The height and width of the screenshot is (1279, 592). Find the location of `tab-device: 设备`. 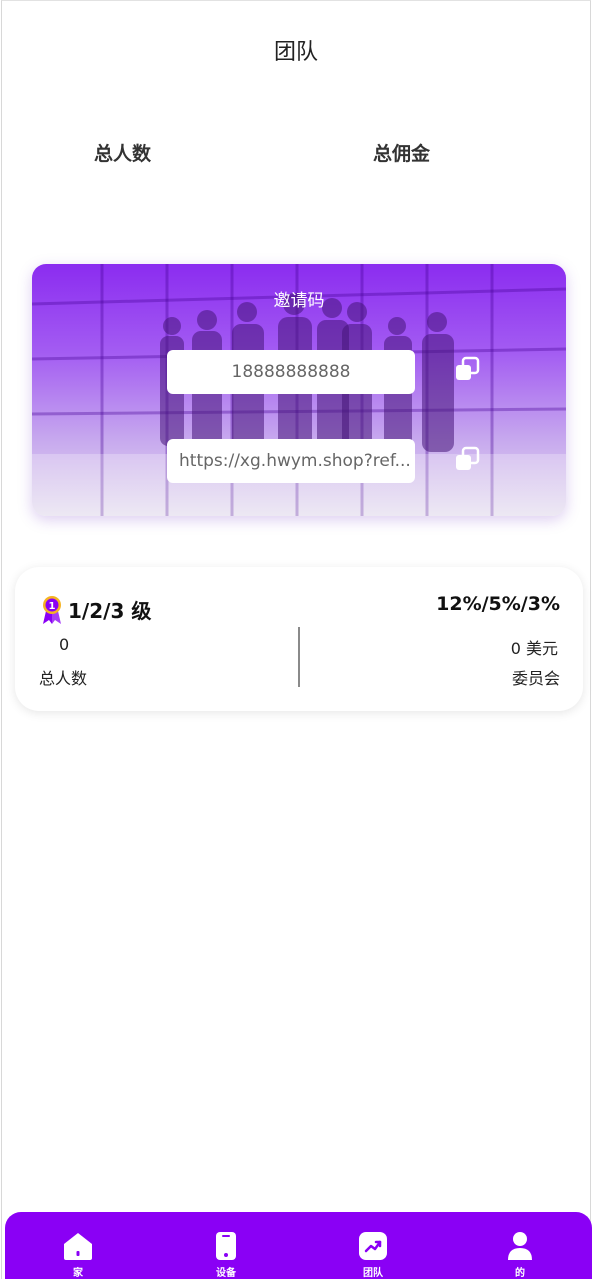

tab-device: 设备 is located at coordinates (226, 1245).